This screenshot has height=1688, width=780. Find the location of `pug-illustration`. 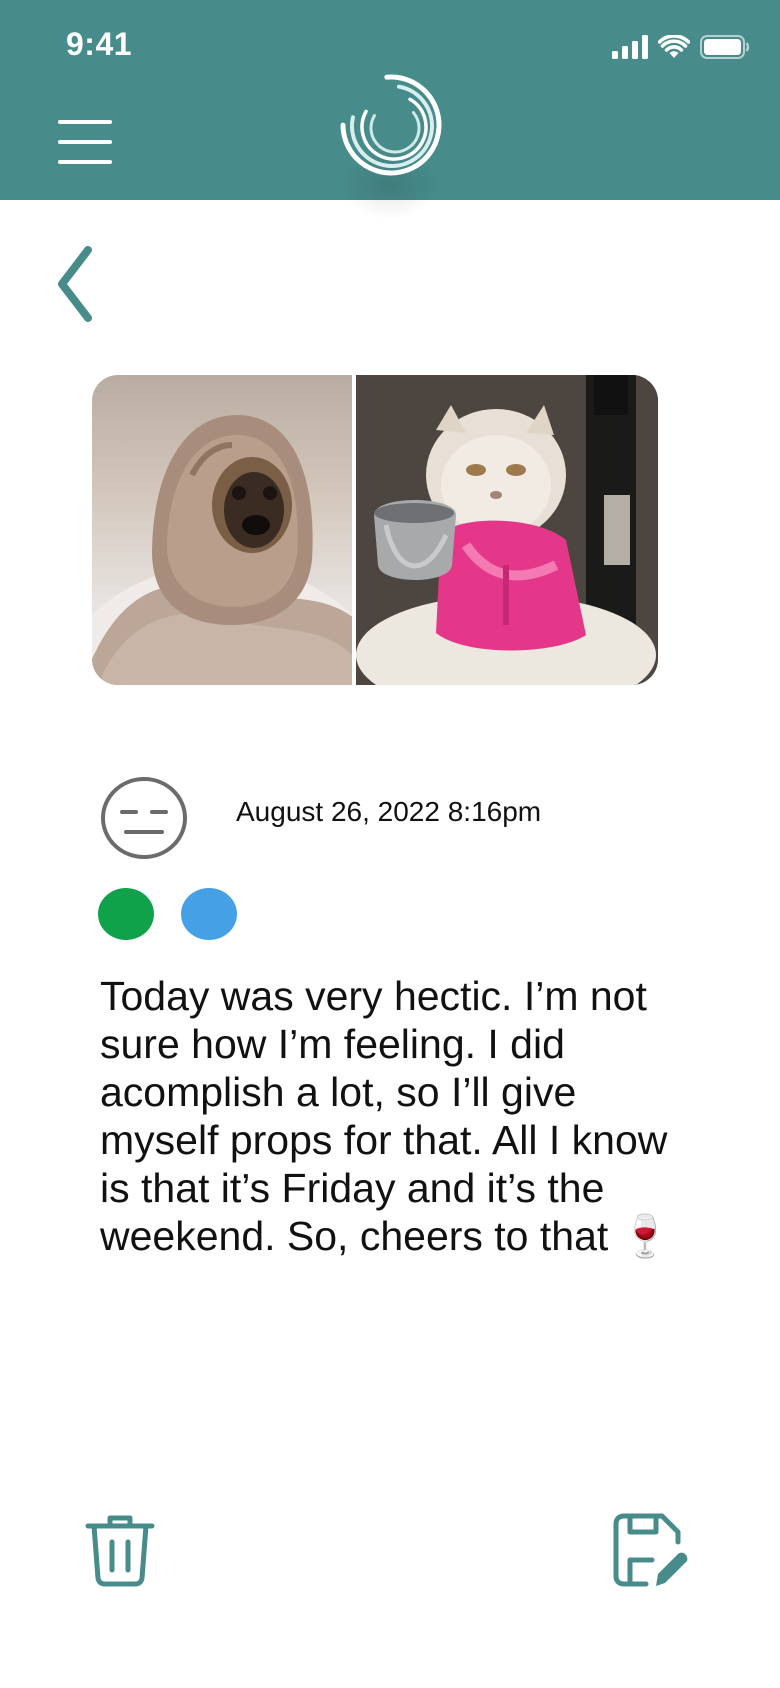

pug-illustration is located at coordinates (222, 550).